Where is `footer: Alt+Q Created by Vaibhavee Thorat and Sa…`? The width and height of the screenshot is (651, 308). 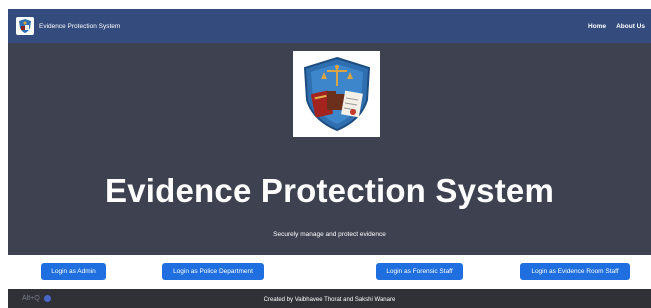 footer: Alt+Q Created by Vaibhavee Thorat and Sa… is located at coordinates (329, 298).